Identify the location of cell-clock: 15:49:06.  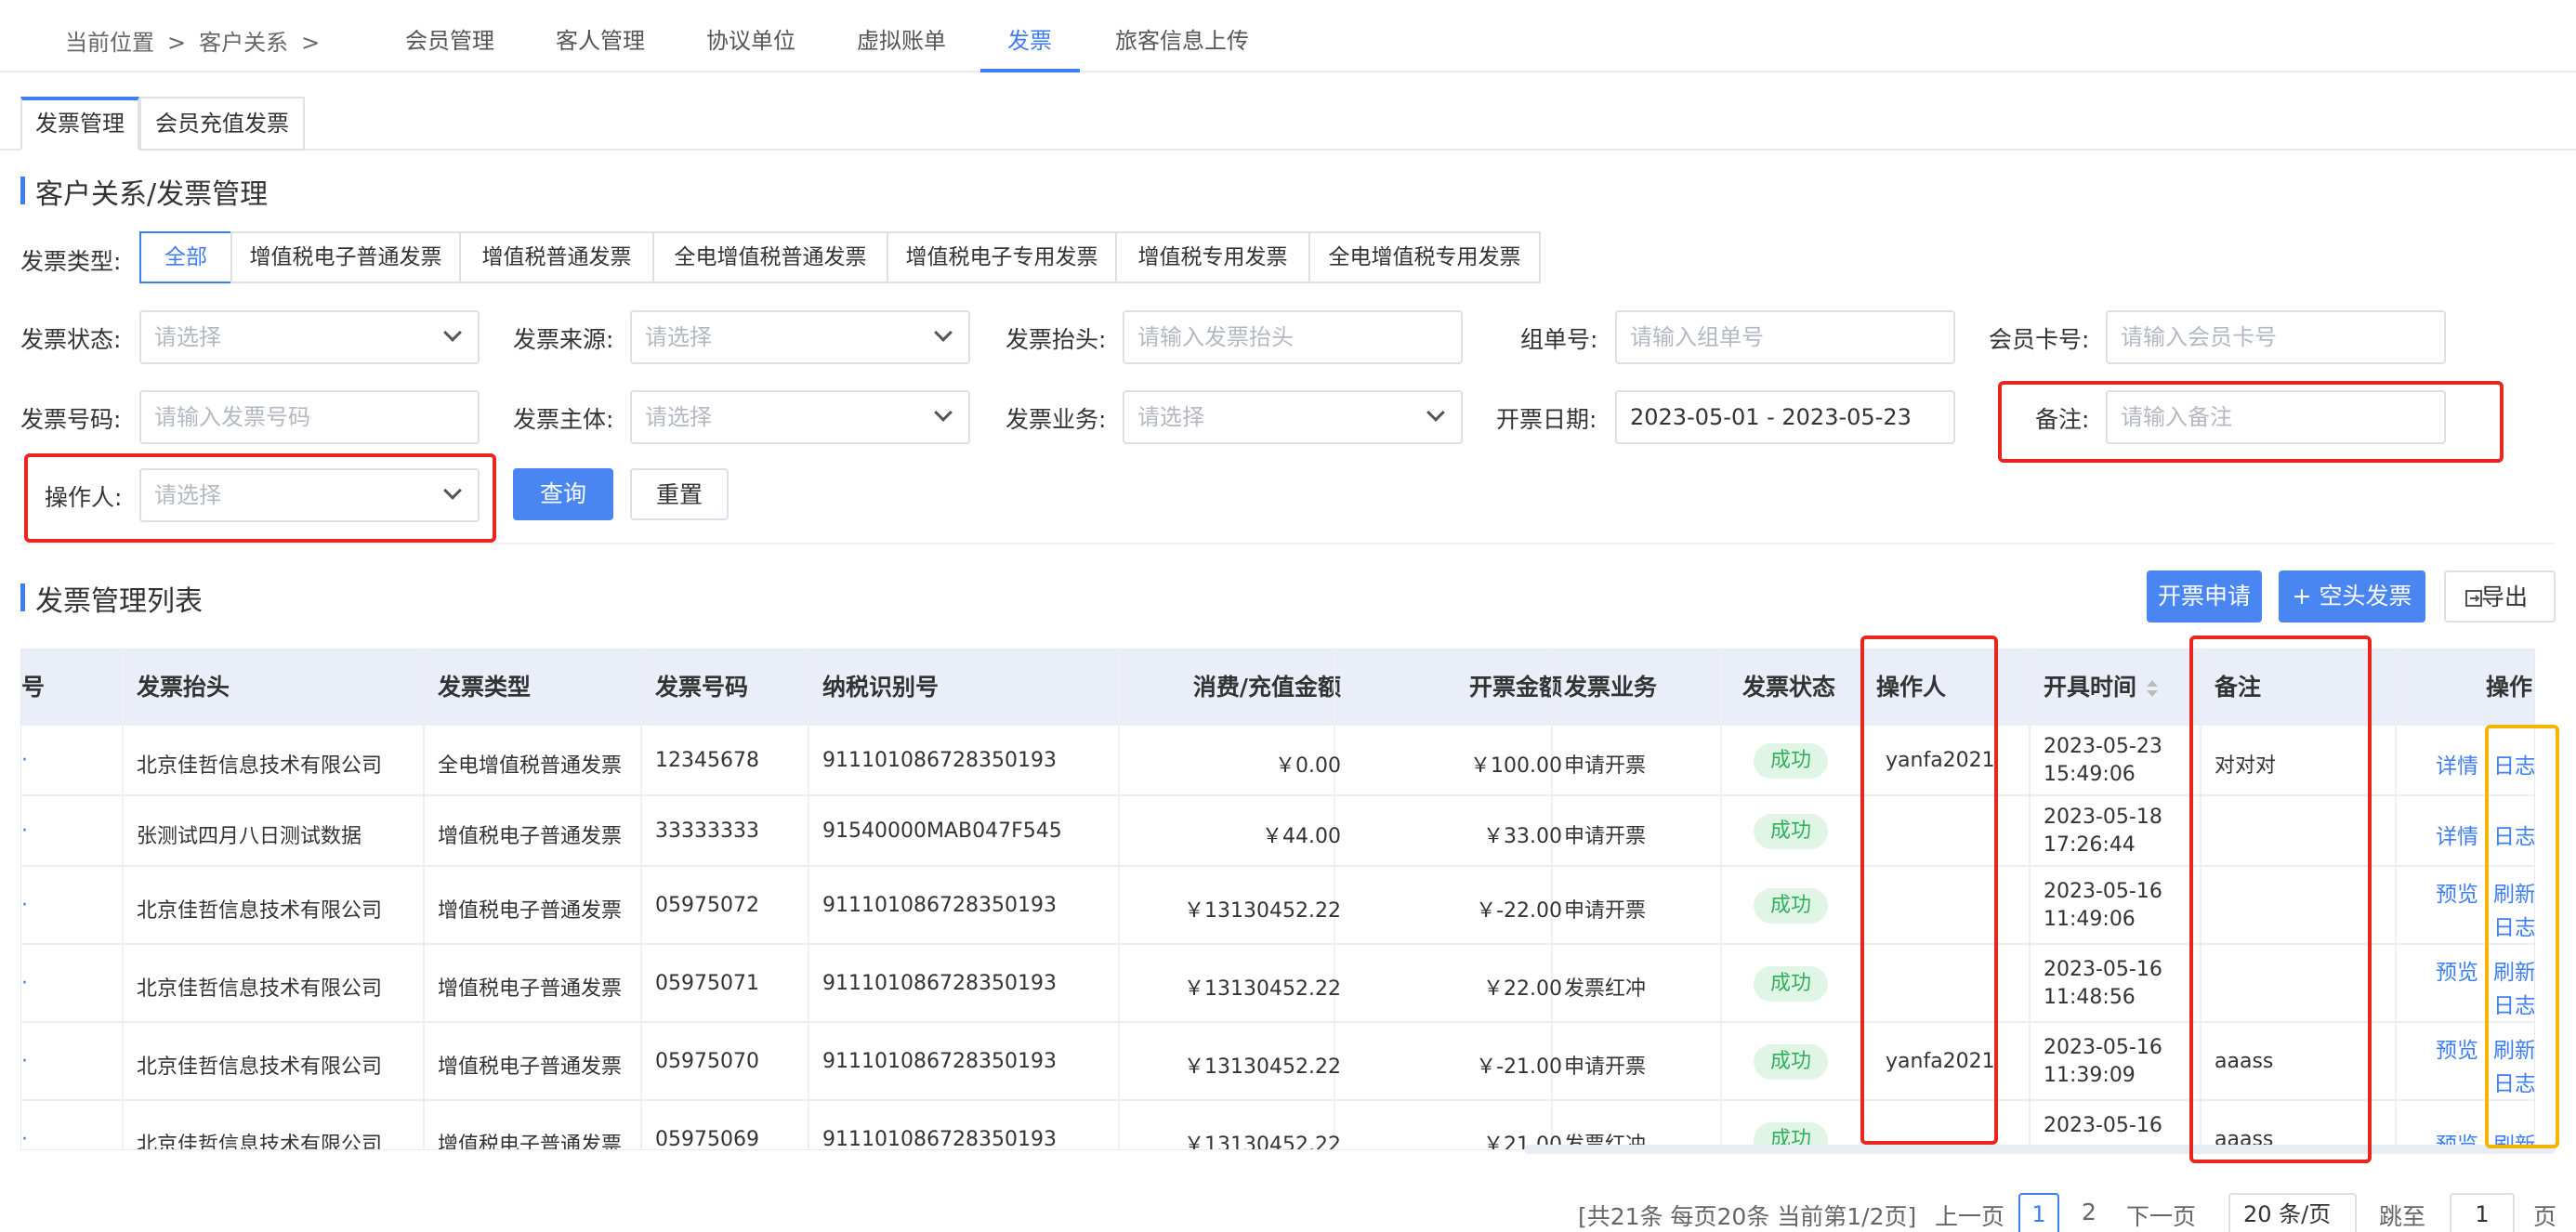
(2090, 775).